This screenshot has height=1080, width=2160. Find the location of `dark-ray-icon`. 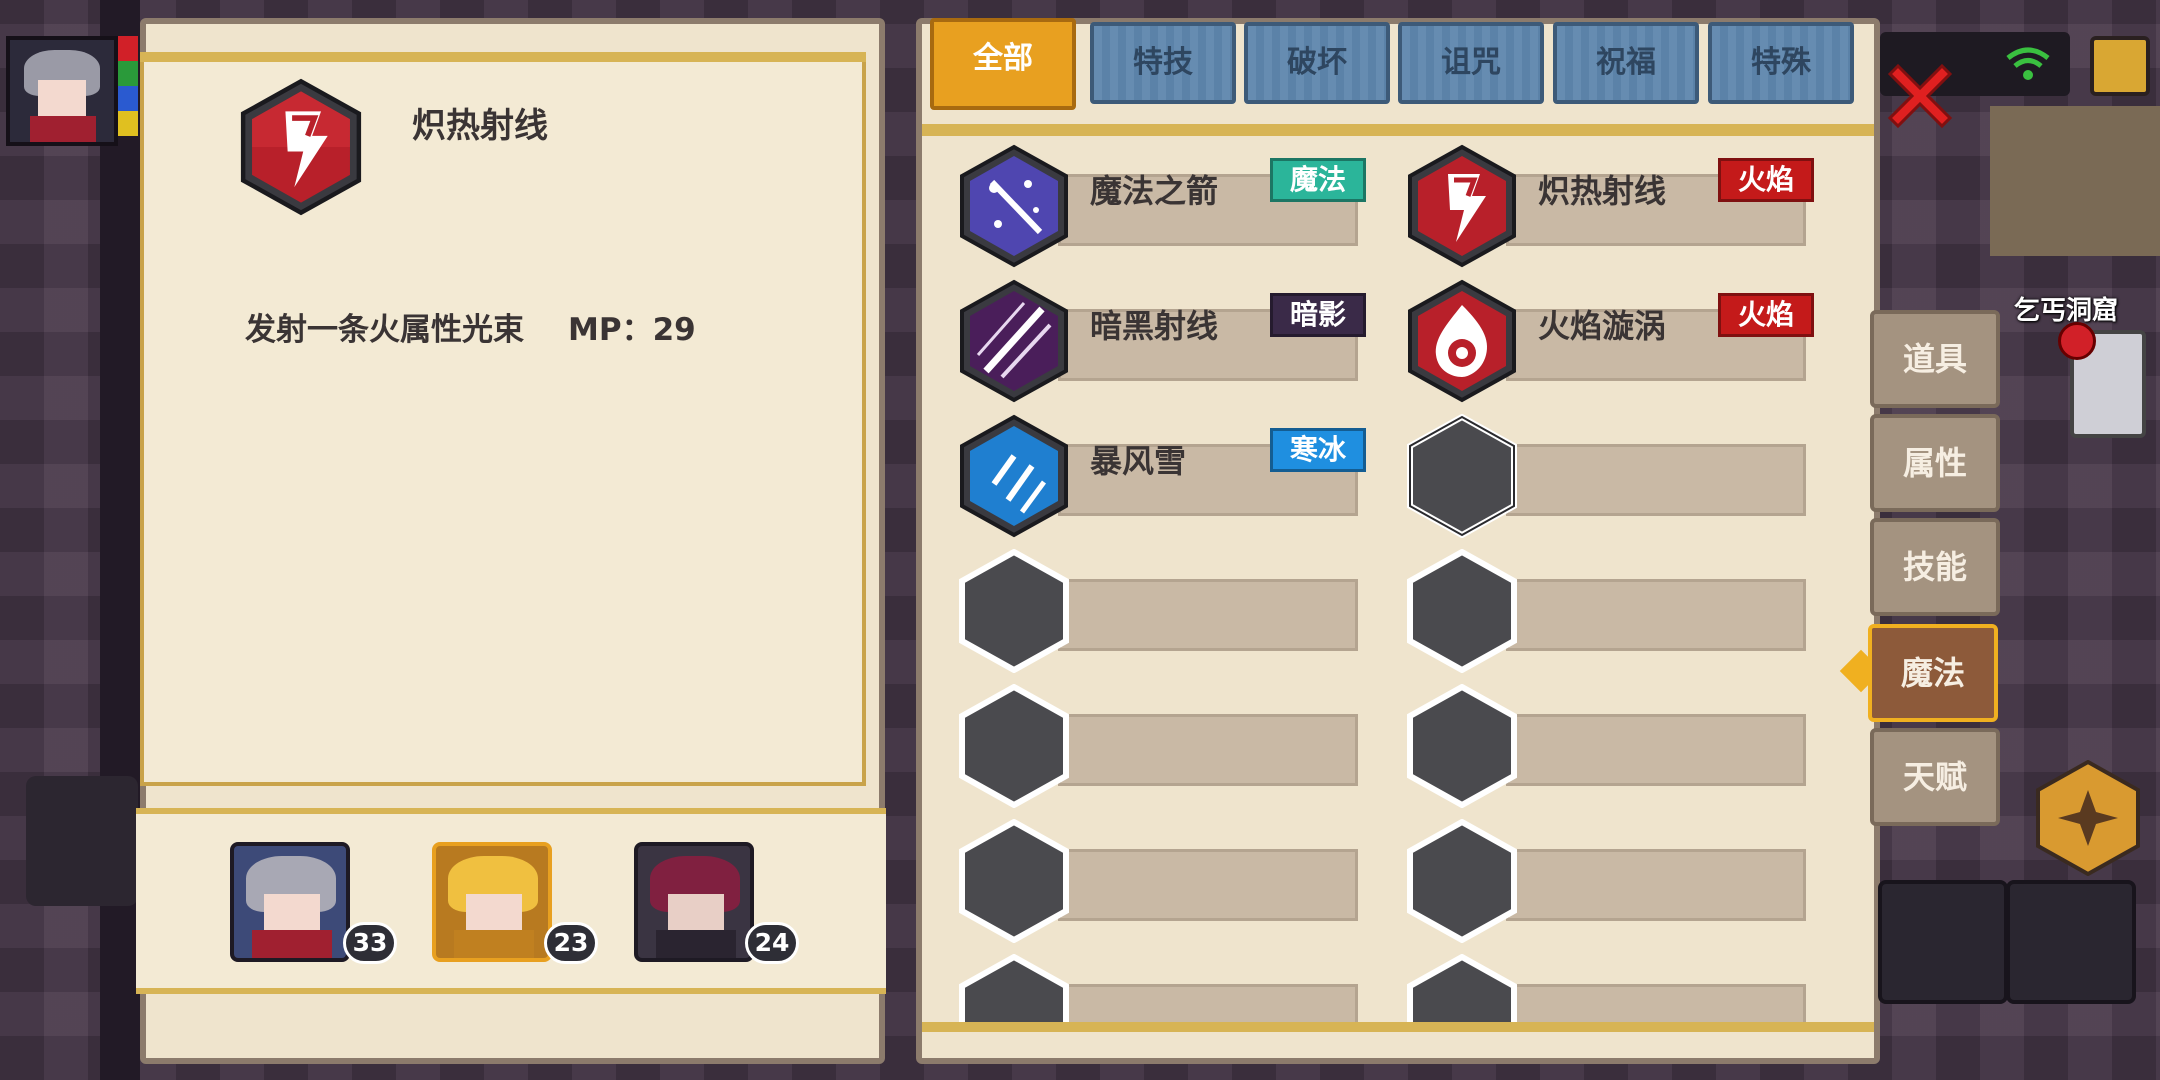

dark-ray-icon is located at coordinates (1014, 341).